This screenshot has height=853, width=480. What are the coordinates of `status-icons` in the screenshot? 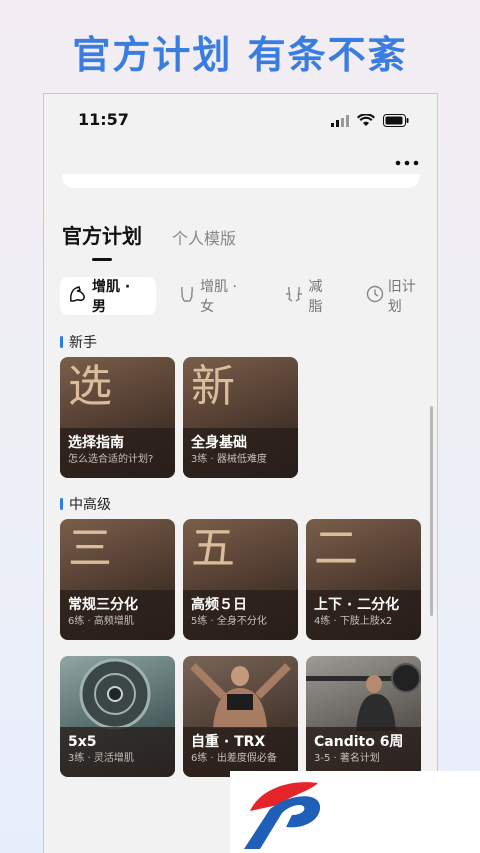 It's located at (370, 121).